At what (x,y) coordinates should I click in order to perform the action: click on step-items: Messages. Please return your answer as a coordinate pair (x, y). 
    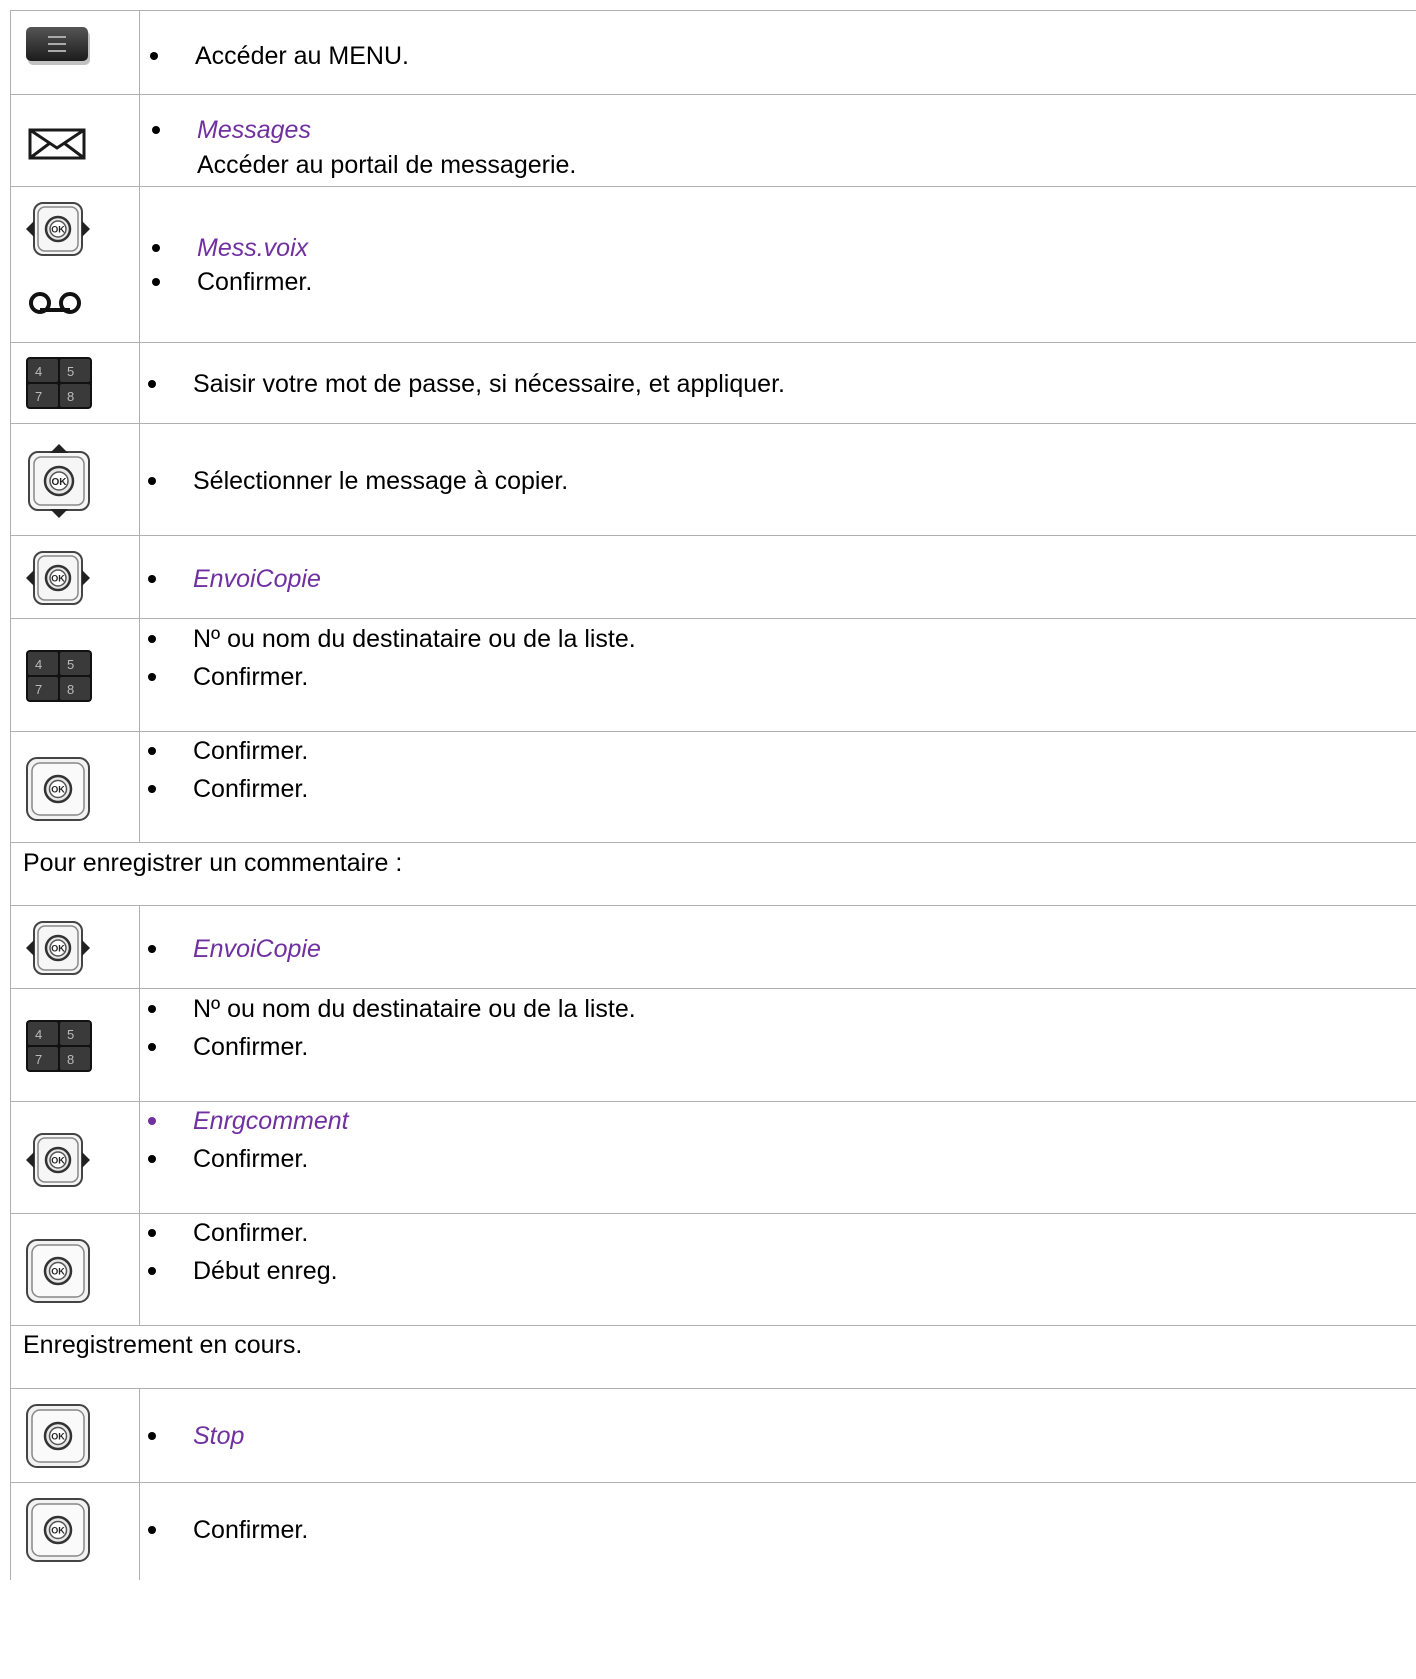
    Looking at the image, I should click on (226, 130).